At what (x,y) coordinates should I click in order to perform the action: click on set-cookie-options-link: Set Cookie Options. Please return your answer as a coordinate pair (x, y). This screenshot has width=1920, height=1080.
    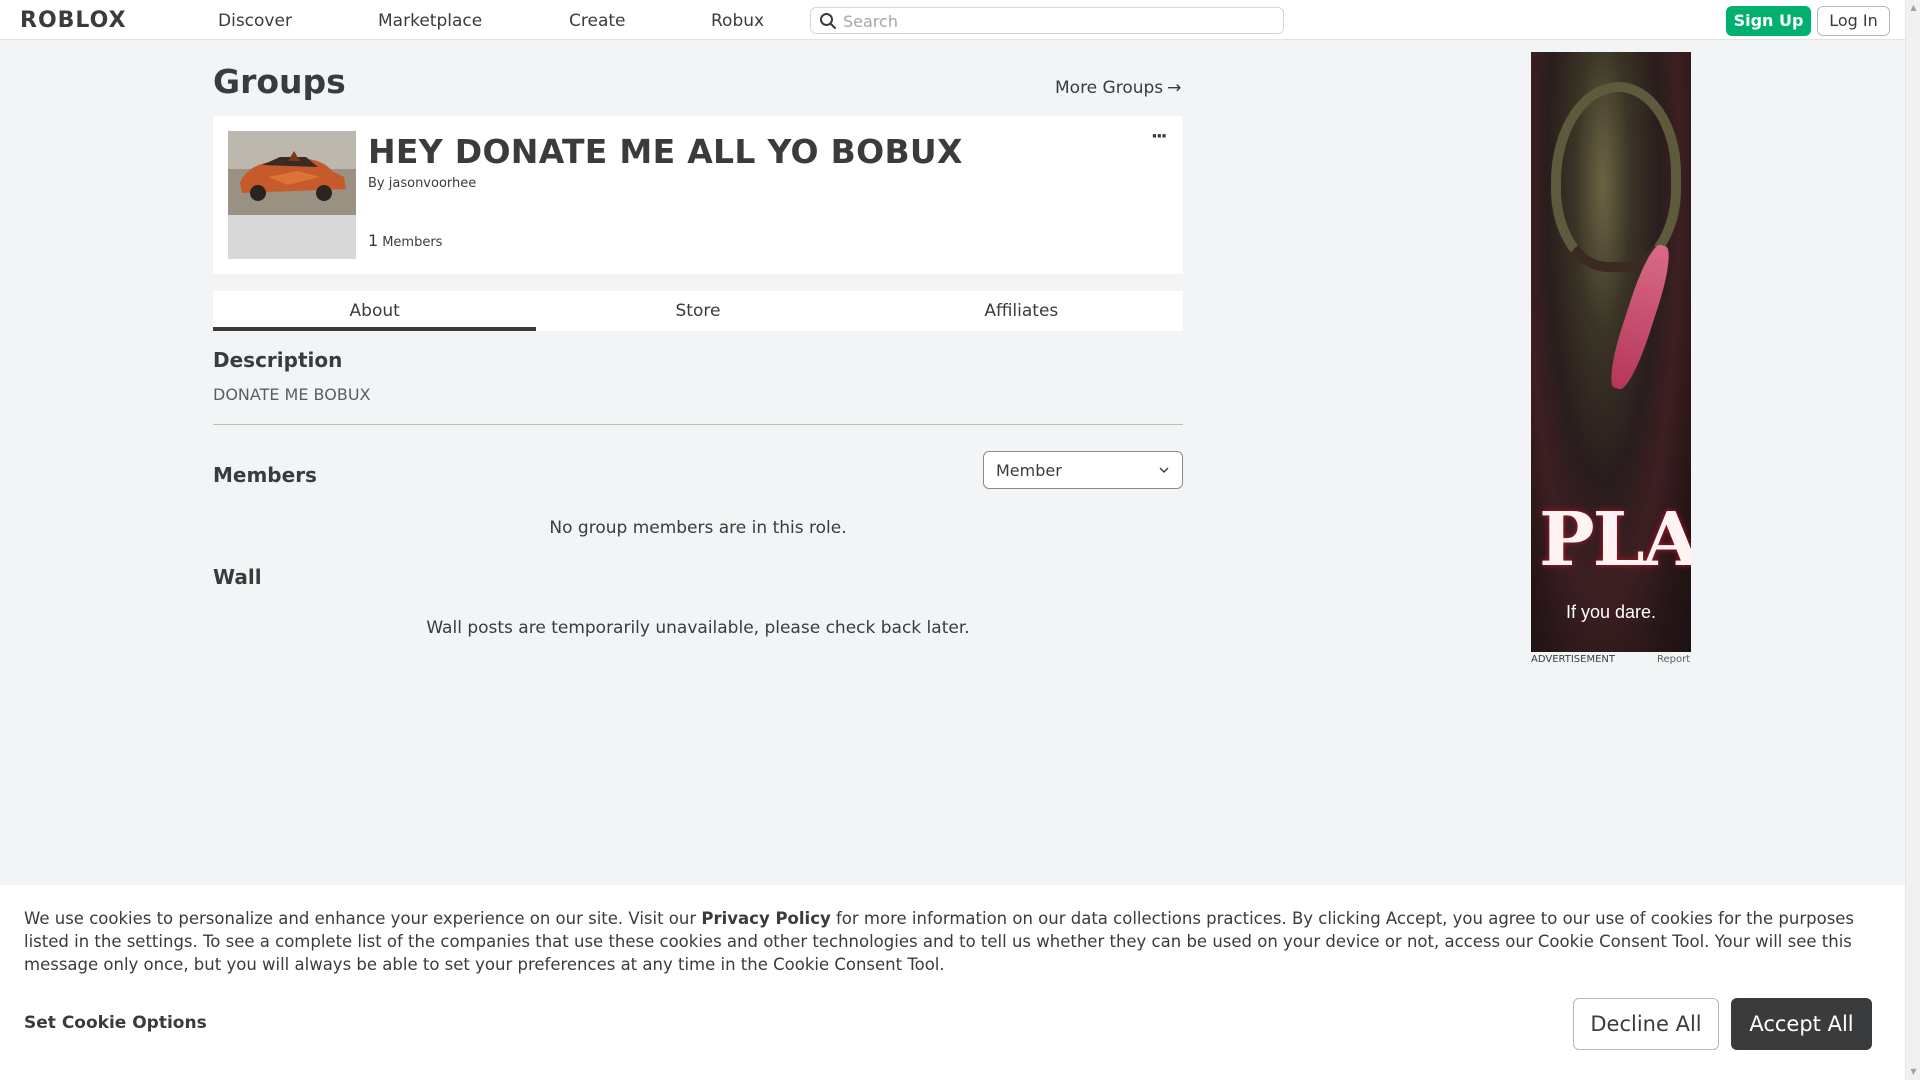
    Looking at the image, I should click on (115, 1023).